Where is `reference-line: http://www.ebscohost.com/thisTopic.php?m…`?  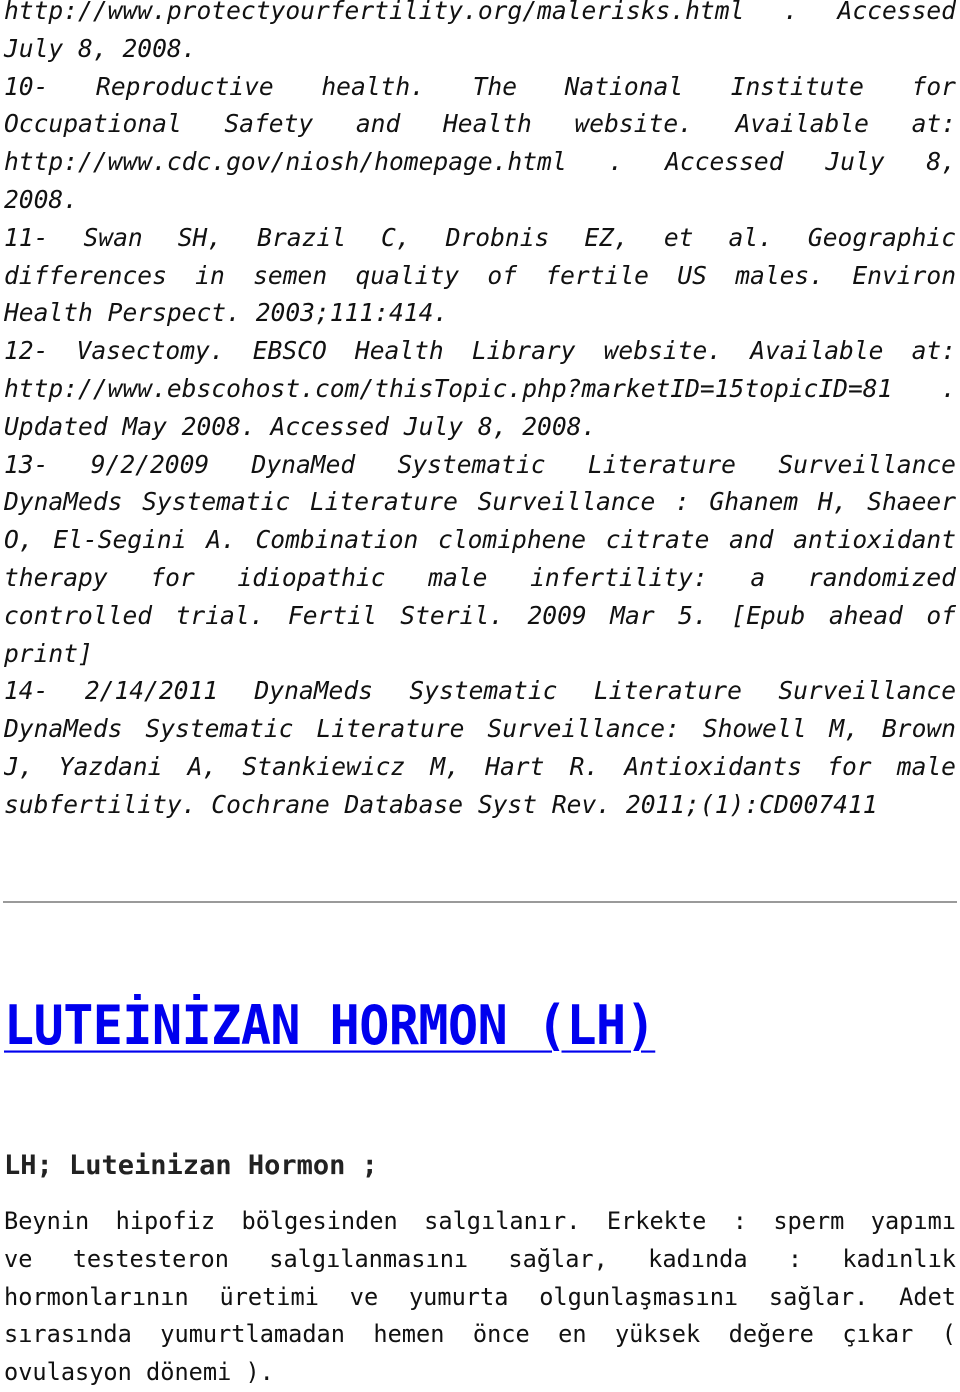
reference-line: http://www.ebscohost.com/thisTopic.php?m… is located at coordinates (480, 388).